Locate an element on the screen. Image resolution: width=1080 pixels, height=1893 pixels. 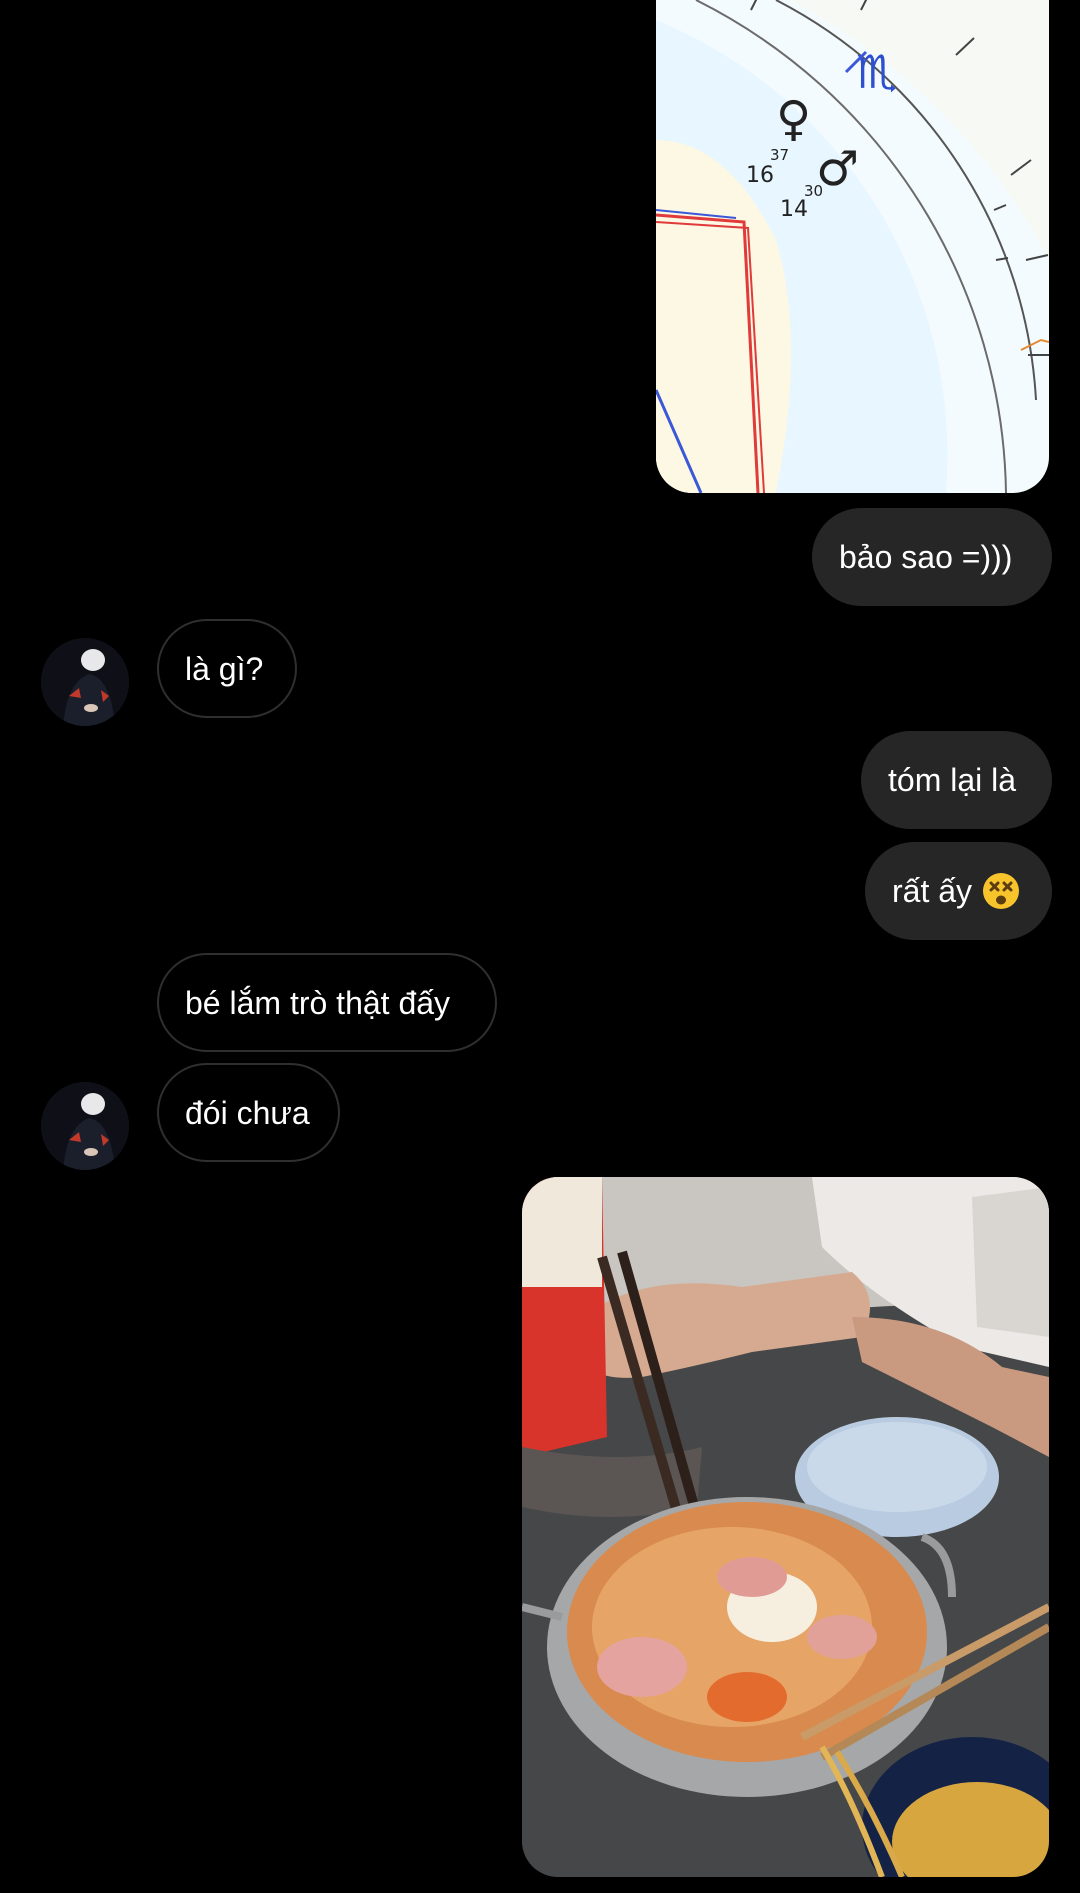
outgoing-message-bubble: tóm lại là is located at coordinates (956, 780).